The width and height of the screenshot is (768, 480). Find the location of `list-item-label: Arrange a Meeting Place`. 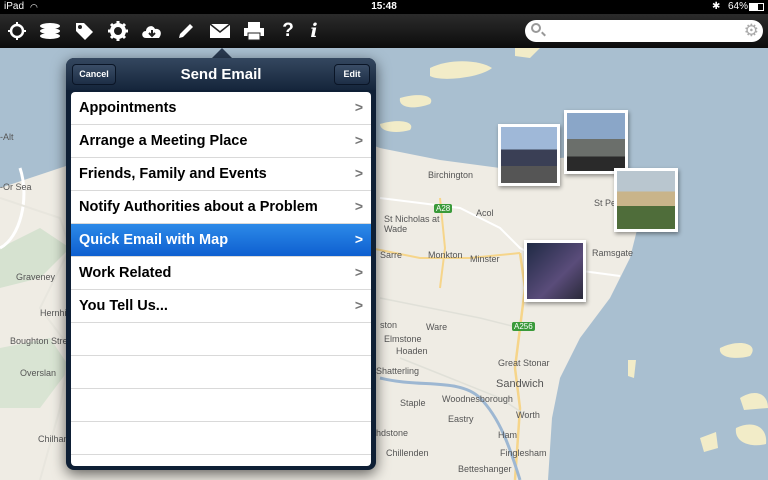

list-item-label: Arrange a Meeting Place is located at coordinates (163, 141).